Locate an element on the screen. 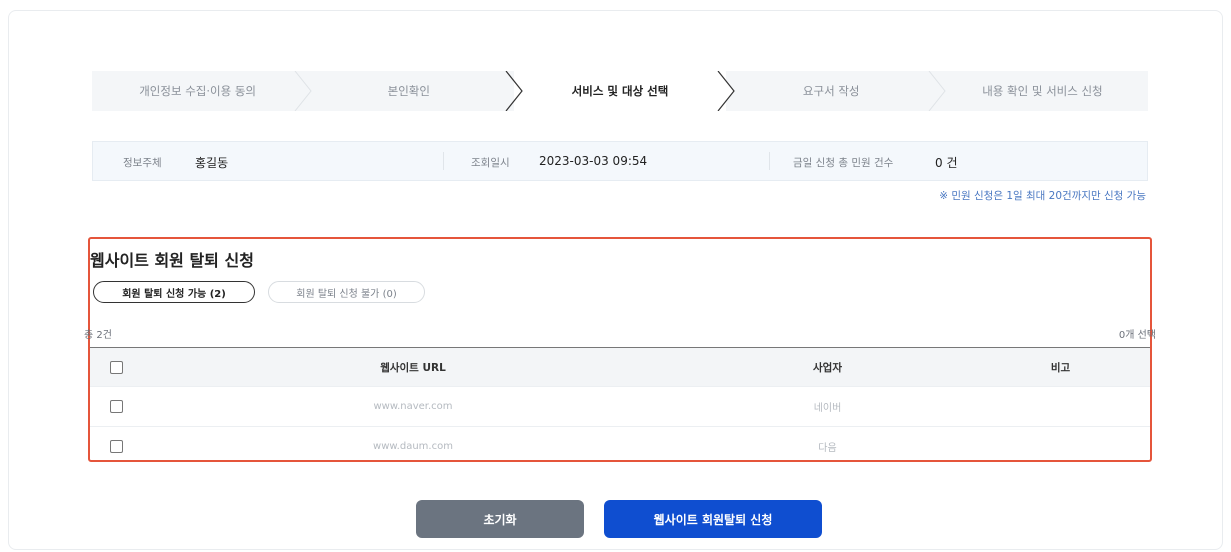 This screenshot has width=1231, height=552. tab-available: 회원 탈퇴 신청 가능 (2) is located at coordinates (174, 292).